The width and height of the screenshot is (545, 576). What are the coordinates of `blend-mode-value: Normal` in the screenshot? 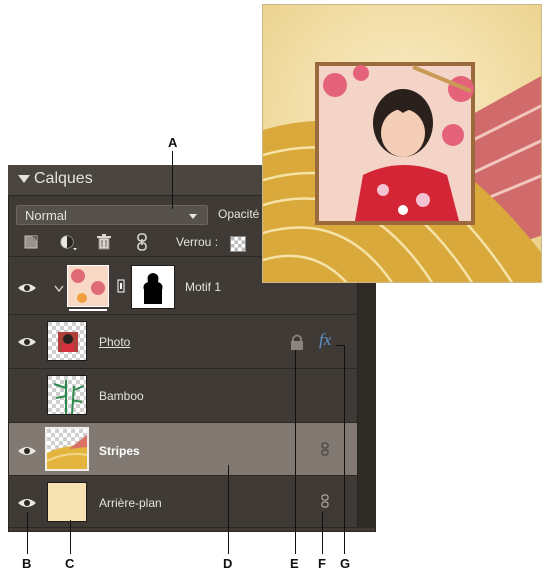 It's located at (46, 215).